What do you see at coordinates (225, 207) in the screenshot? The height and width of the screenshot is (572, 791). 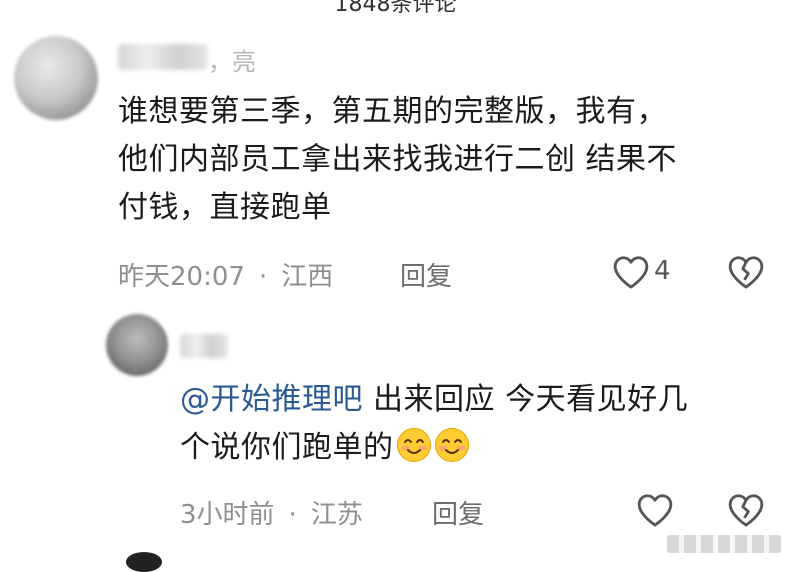 I see `comment-line: 付钱，直接跑单` at bounding box center [225, 207].